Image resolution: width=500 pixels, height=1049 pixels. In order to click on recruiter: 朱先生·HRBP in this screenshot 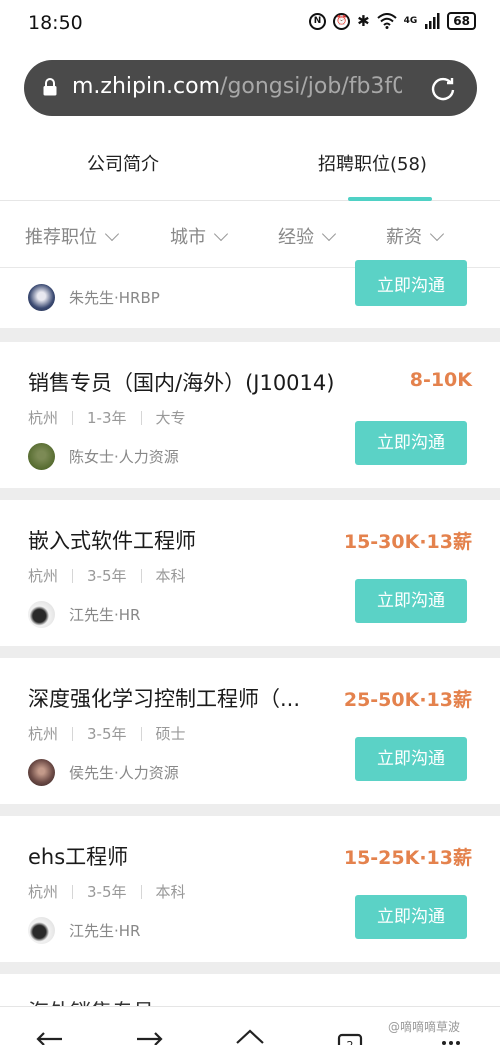, I will do `click(94, 297)`.